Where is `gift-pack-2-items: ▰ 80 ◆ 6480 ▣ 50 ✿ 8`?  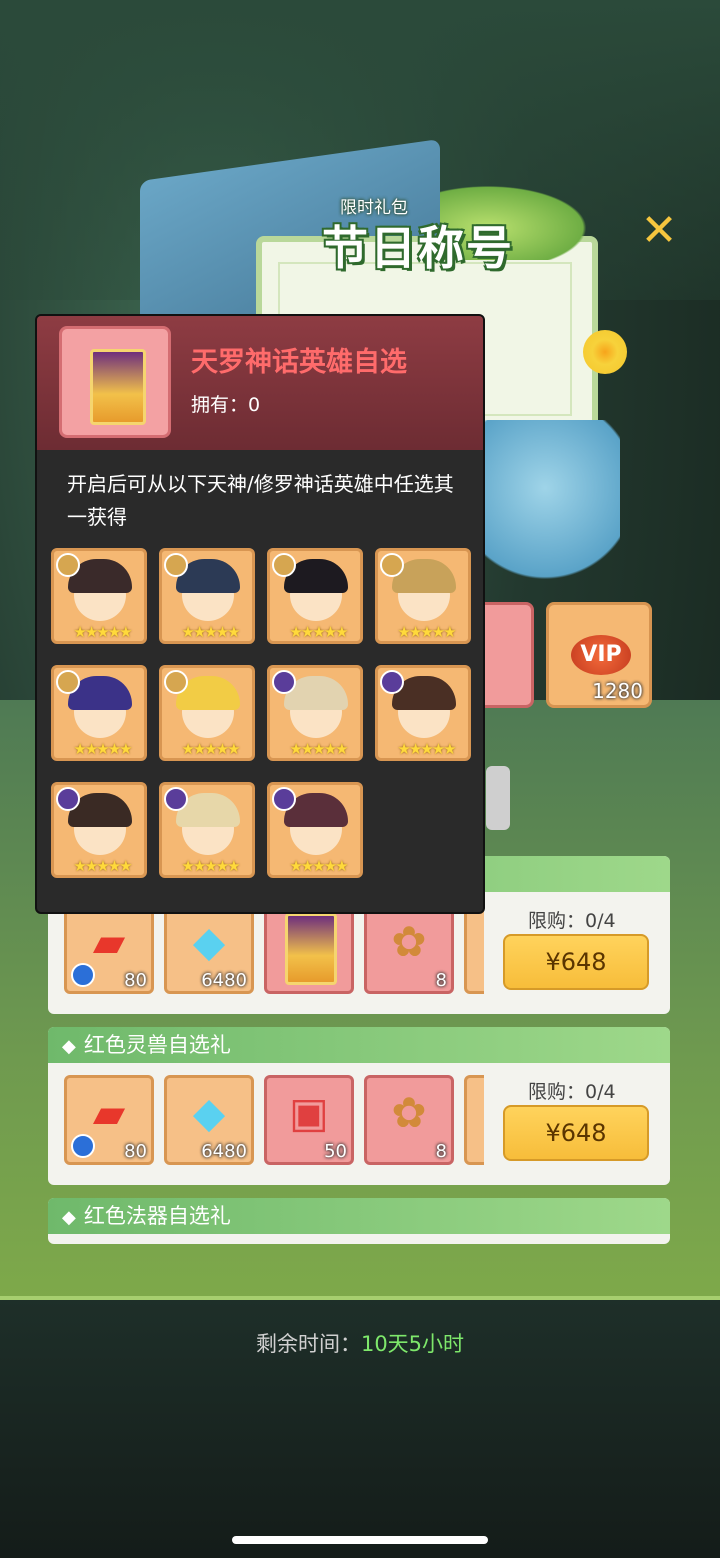 gift-pack-2-items: ▰ 80 ◆ 6480 ▣ 50 ✿ 8 is located at coordinates (274, 1123).